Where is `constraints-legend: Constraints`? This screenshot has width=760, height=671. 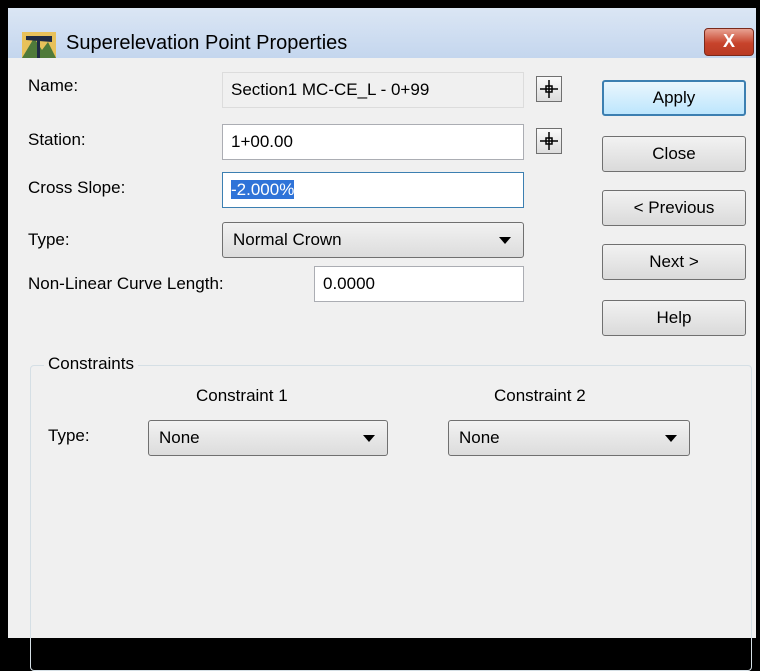
constraints-legend: Constraints is located at coordinates (91, 364).